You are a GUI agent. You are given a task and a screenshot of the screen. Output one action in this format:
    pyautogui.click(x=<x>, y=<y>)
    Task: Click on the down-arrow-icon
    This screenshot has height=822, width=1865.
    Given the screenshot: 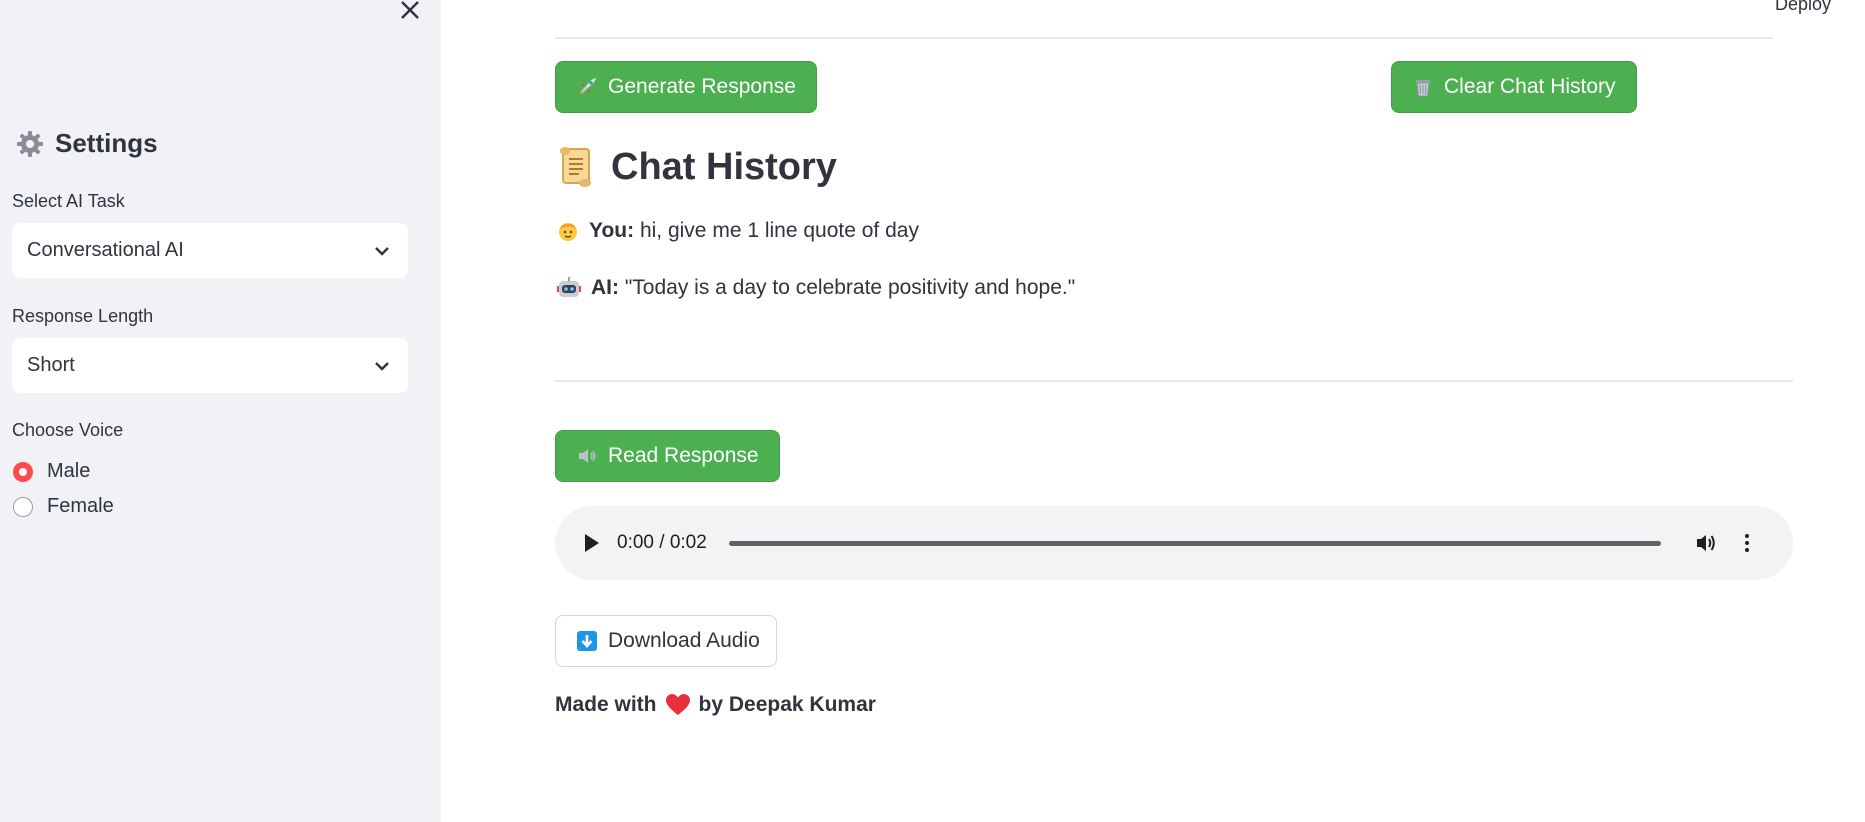 What is the action you would take?
    pyautogui.click(x=587, y=641)
    